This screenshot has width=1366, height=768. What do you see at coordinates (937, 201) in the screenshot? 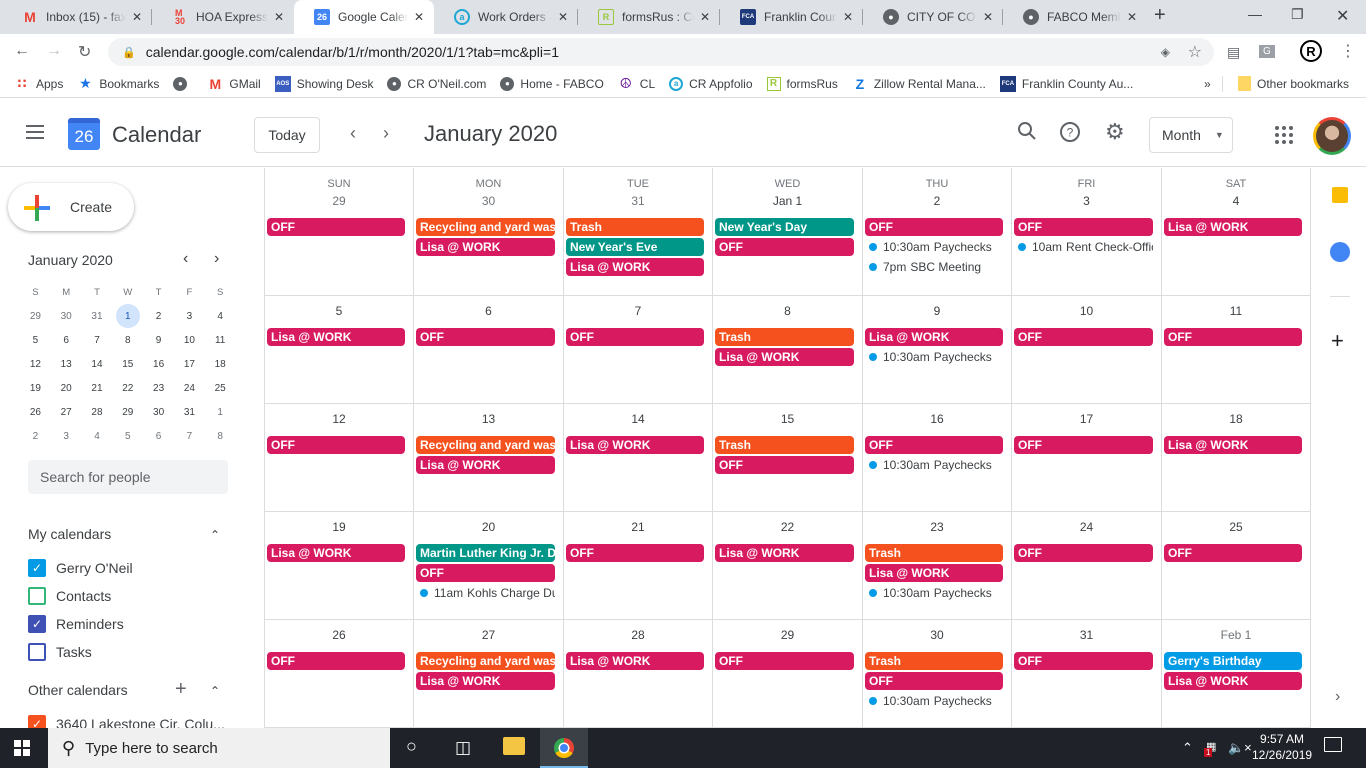
I see `day-number: 2` at bounding box center [937, 201].